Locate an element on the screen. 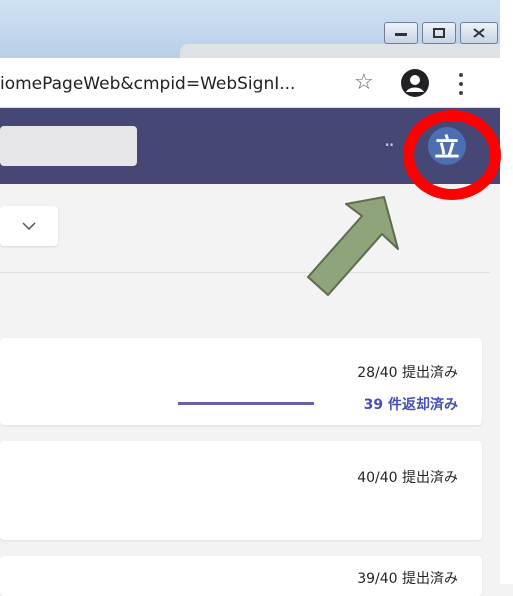 This screenshot has height=596, width=513. title-bar is located at coordinates (256, 29).